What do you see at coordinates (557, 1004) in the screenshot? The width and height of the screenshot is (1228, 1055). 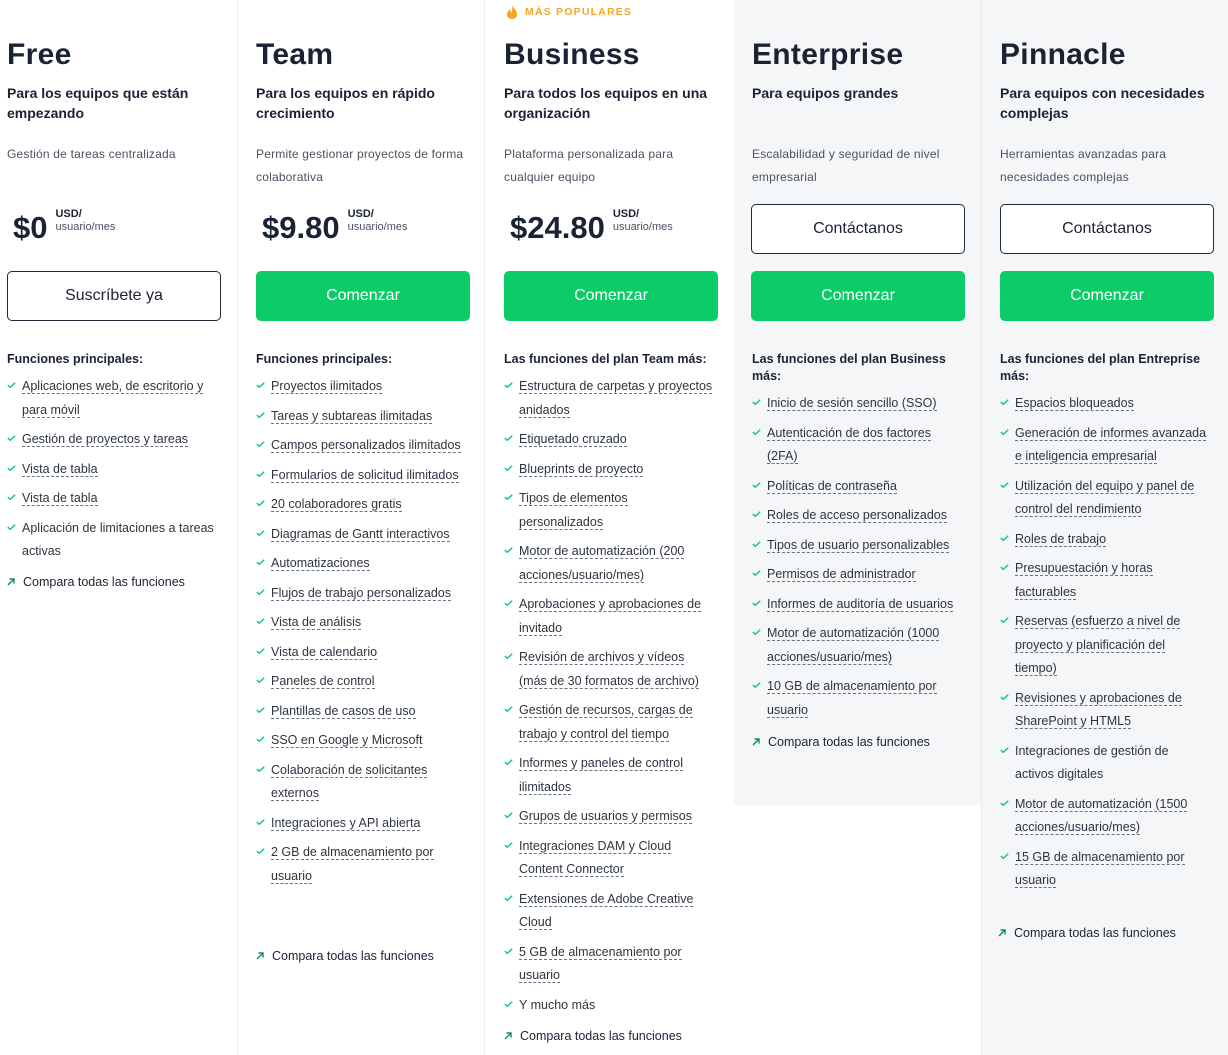 I see `feature-text: Y mucho más` at bounding box center [557, 1004].